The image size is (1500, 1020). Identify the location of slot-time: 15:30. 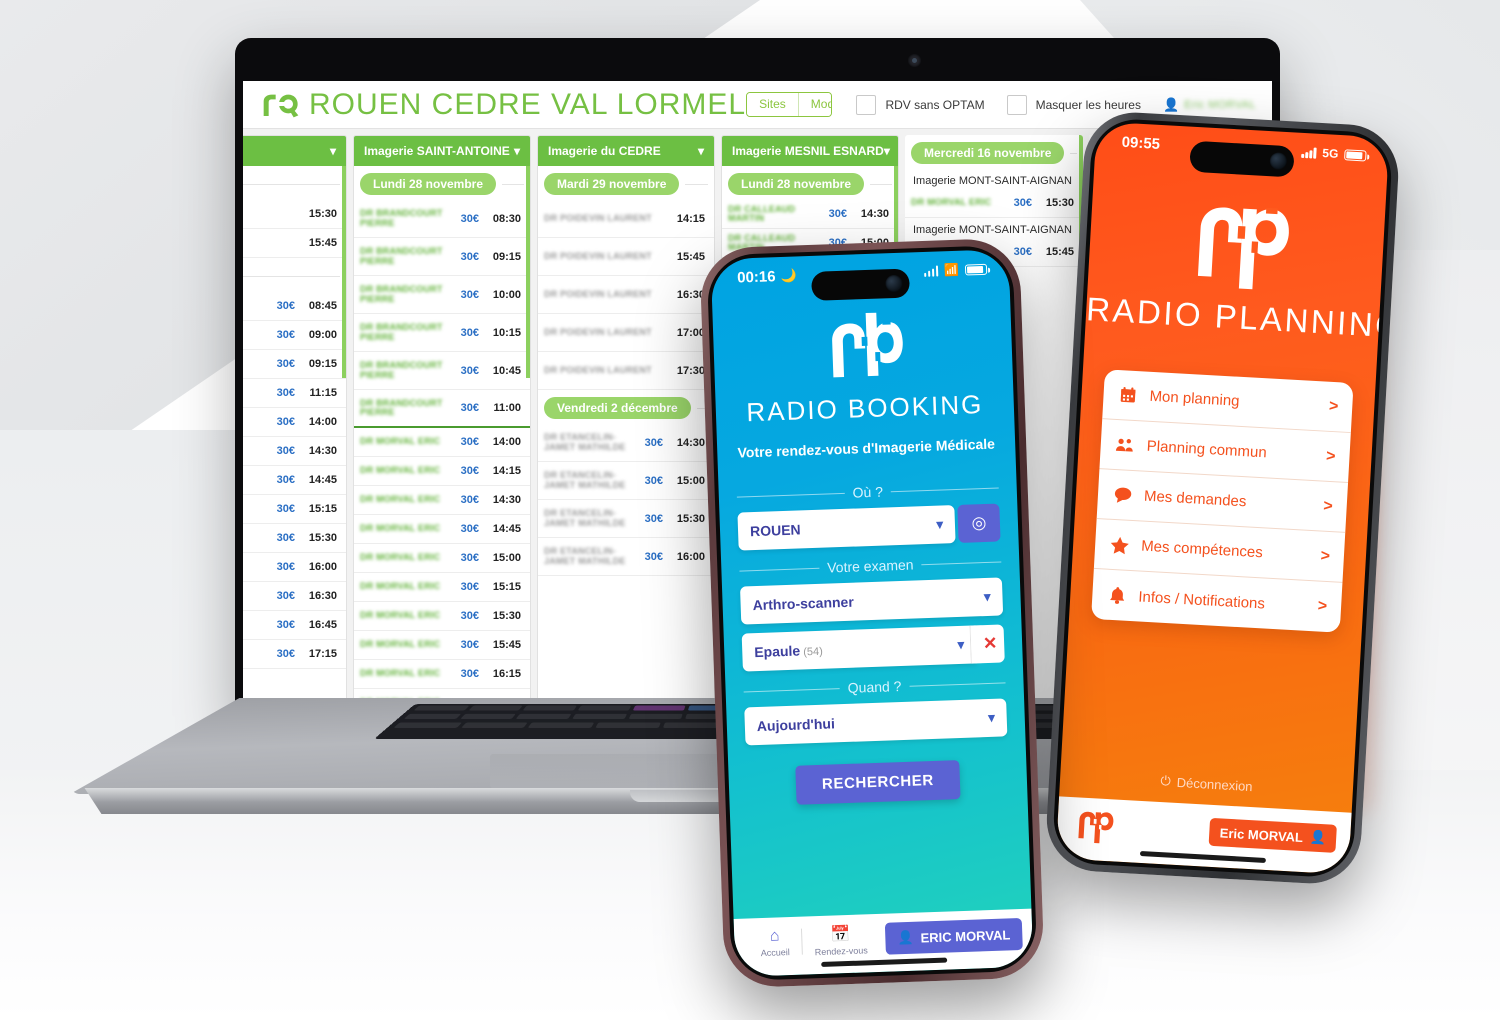
(506, 616).